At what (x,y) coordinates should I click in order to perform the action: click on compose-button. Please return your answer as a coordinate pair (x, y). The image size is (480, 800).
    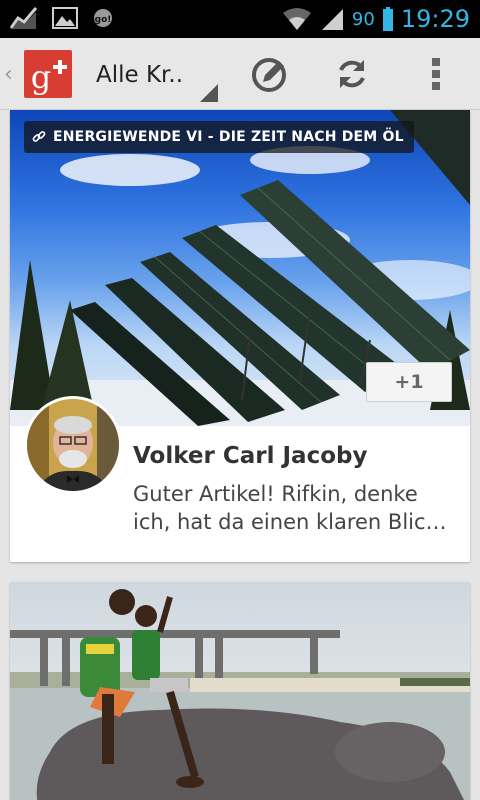
    Looking at the image, I should click on (270, 74).